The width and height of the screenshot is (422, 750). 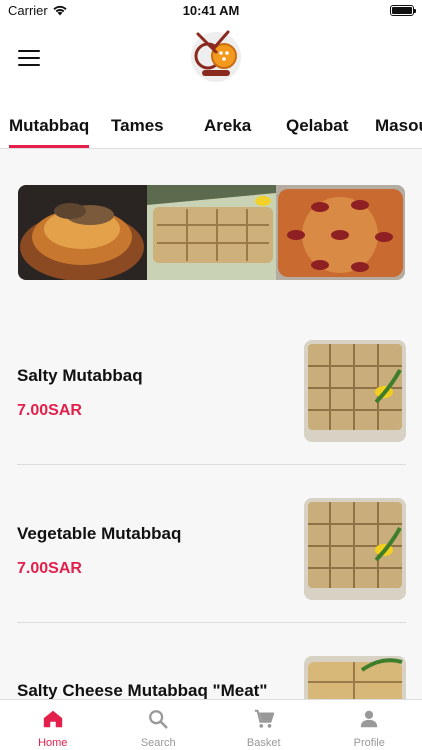 I want to click on nav-home: Home, so click(x=53, y=725).